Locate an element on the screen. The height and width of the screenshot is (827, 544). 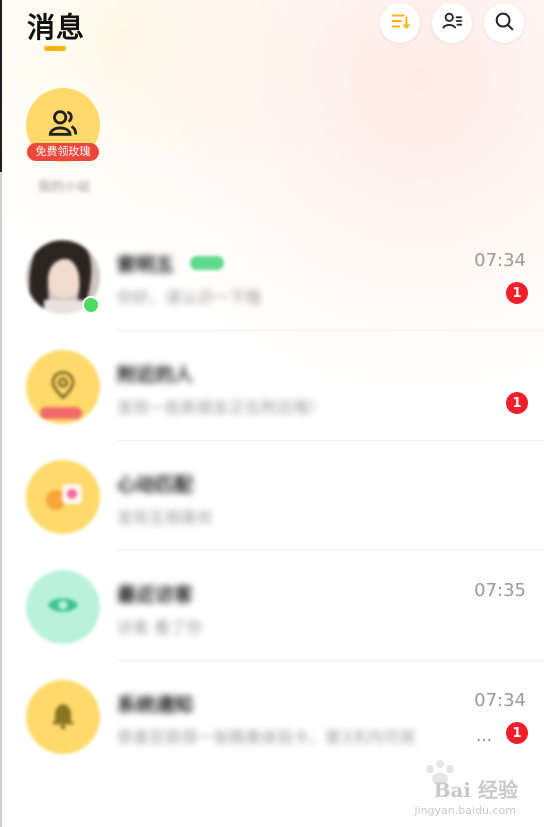
bell-icon is located at coordinates (63, 717).